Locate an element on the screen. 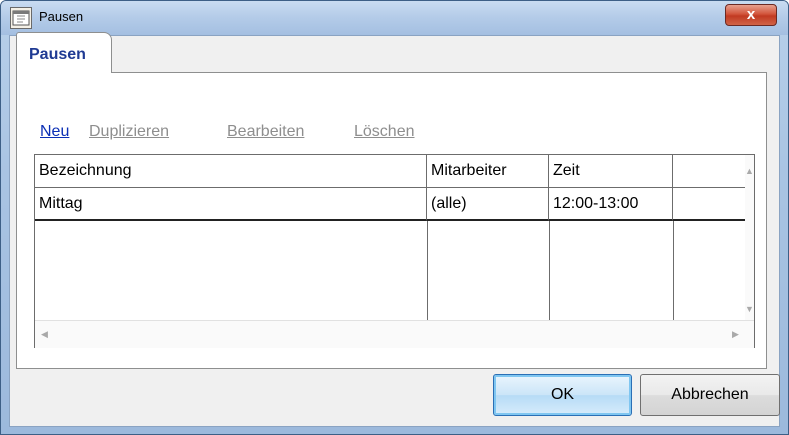 The image size is (789, 435). cell-bezeichnung: Mittag is located at coordinates (231, 204).